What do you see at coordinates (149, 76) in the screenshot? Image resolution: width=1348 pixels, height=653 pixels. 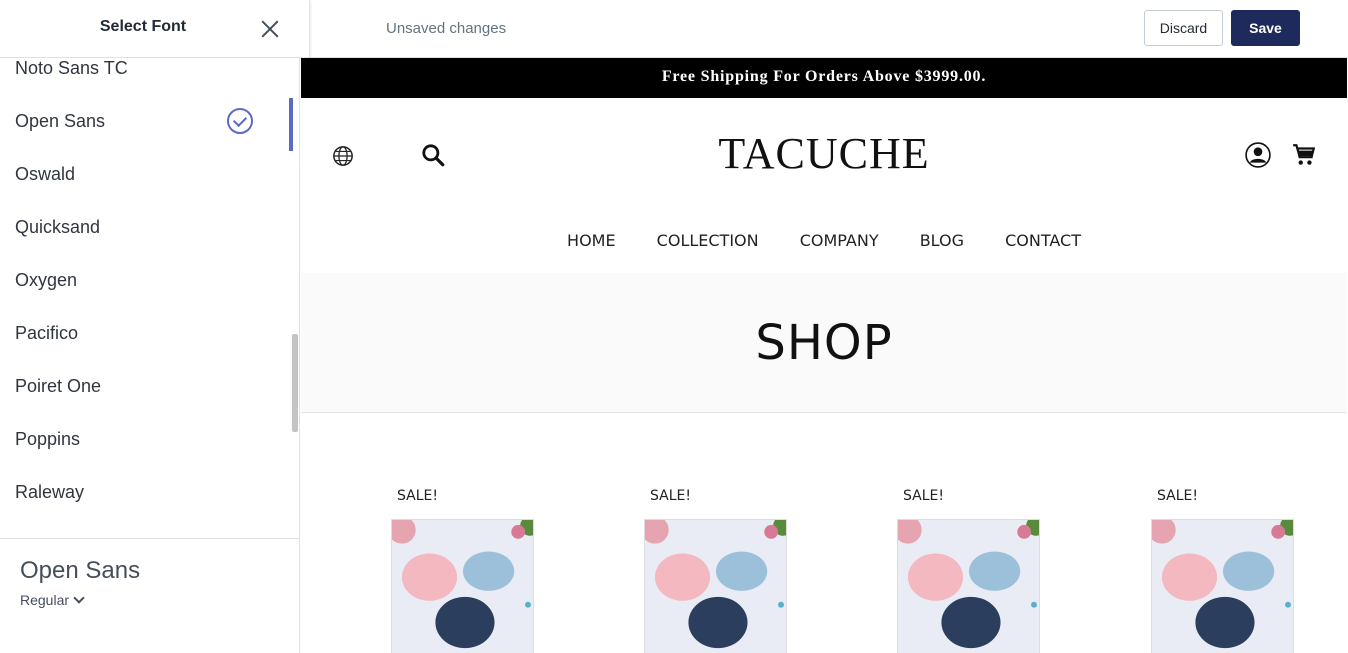 I see `font-item: Noto Sans TC` at bounding box center [149, 76].